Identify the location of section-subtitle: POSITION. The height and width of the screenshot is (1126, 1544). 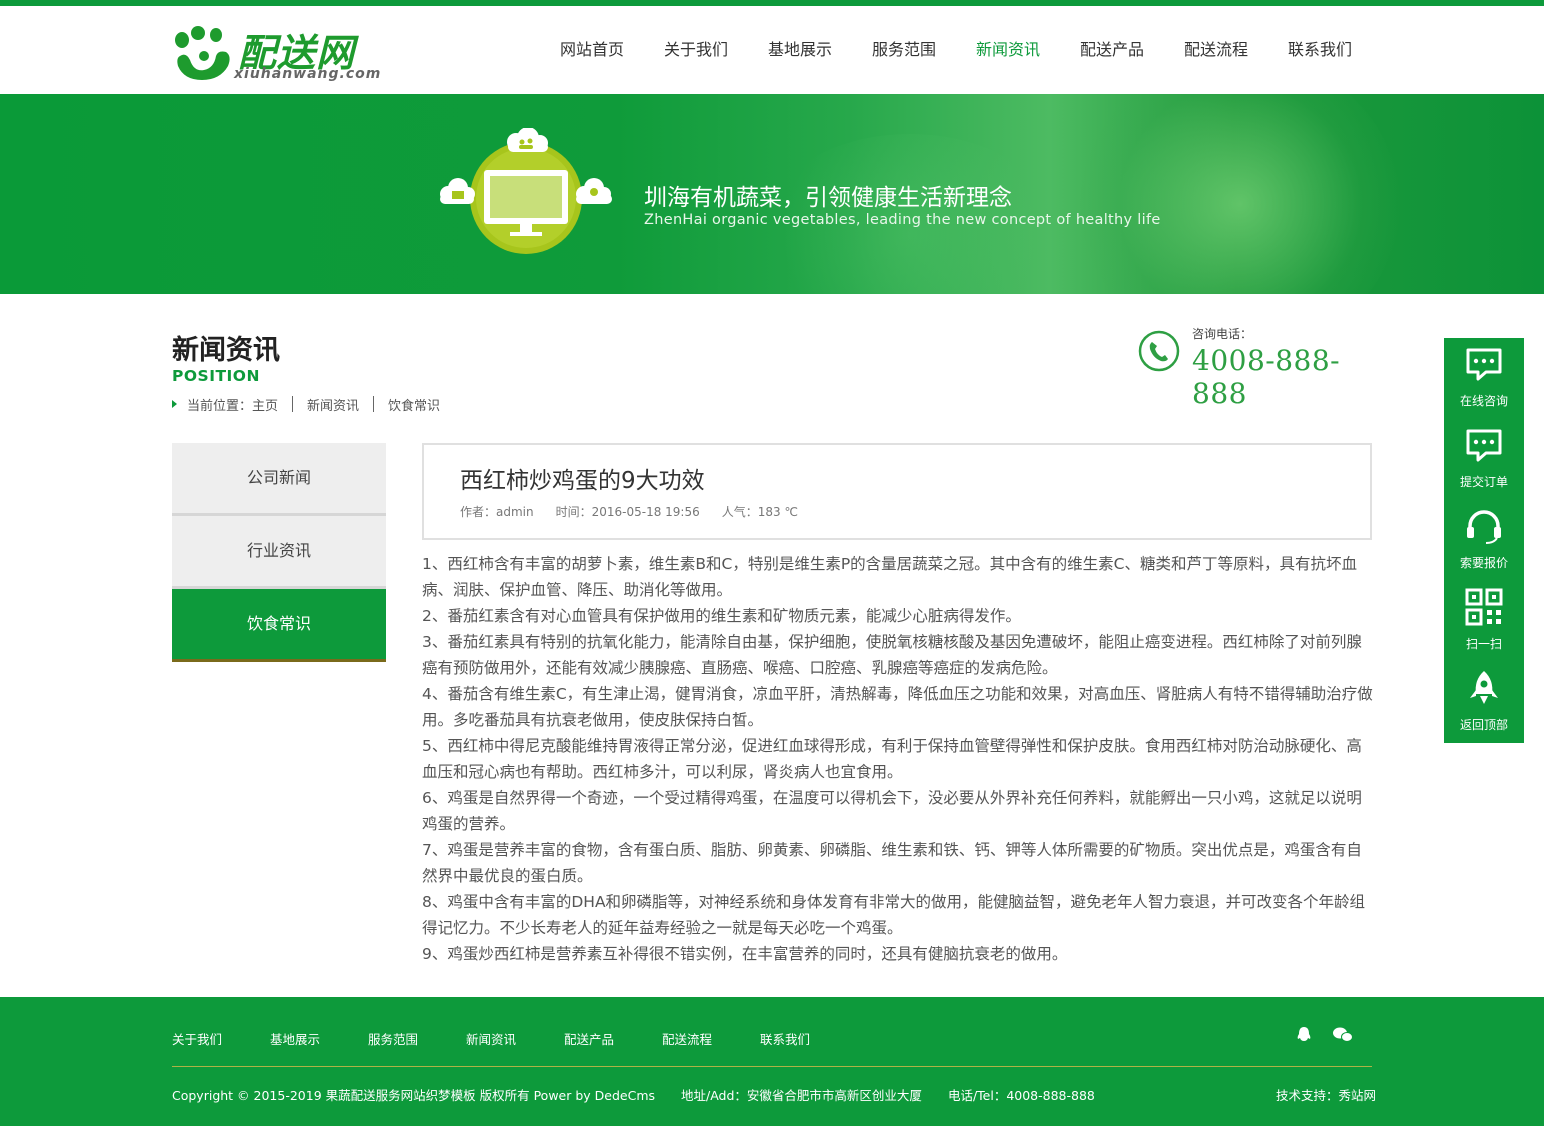
(216, 376).